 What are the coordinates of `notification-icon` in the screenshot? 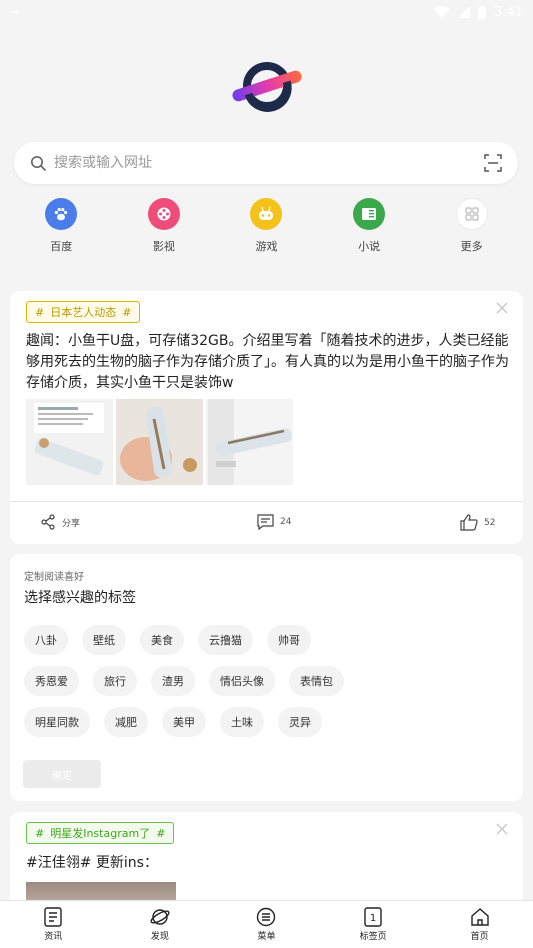 It's located at (15, 12).